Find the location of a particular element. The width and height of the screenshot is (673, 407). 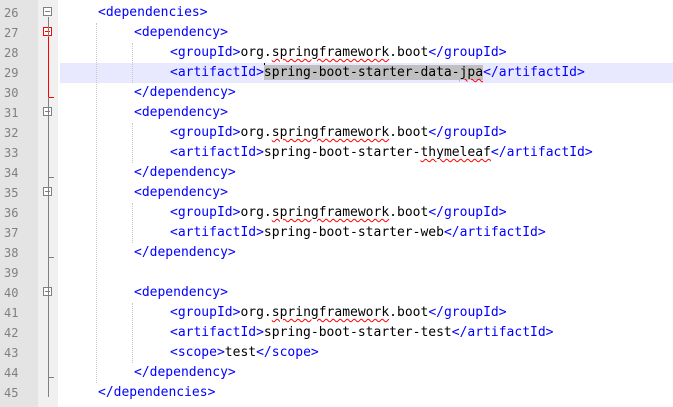

xml-tag: <dependencies> is located at coordinates (153, 12).